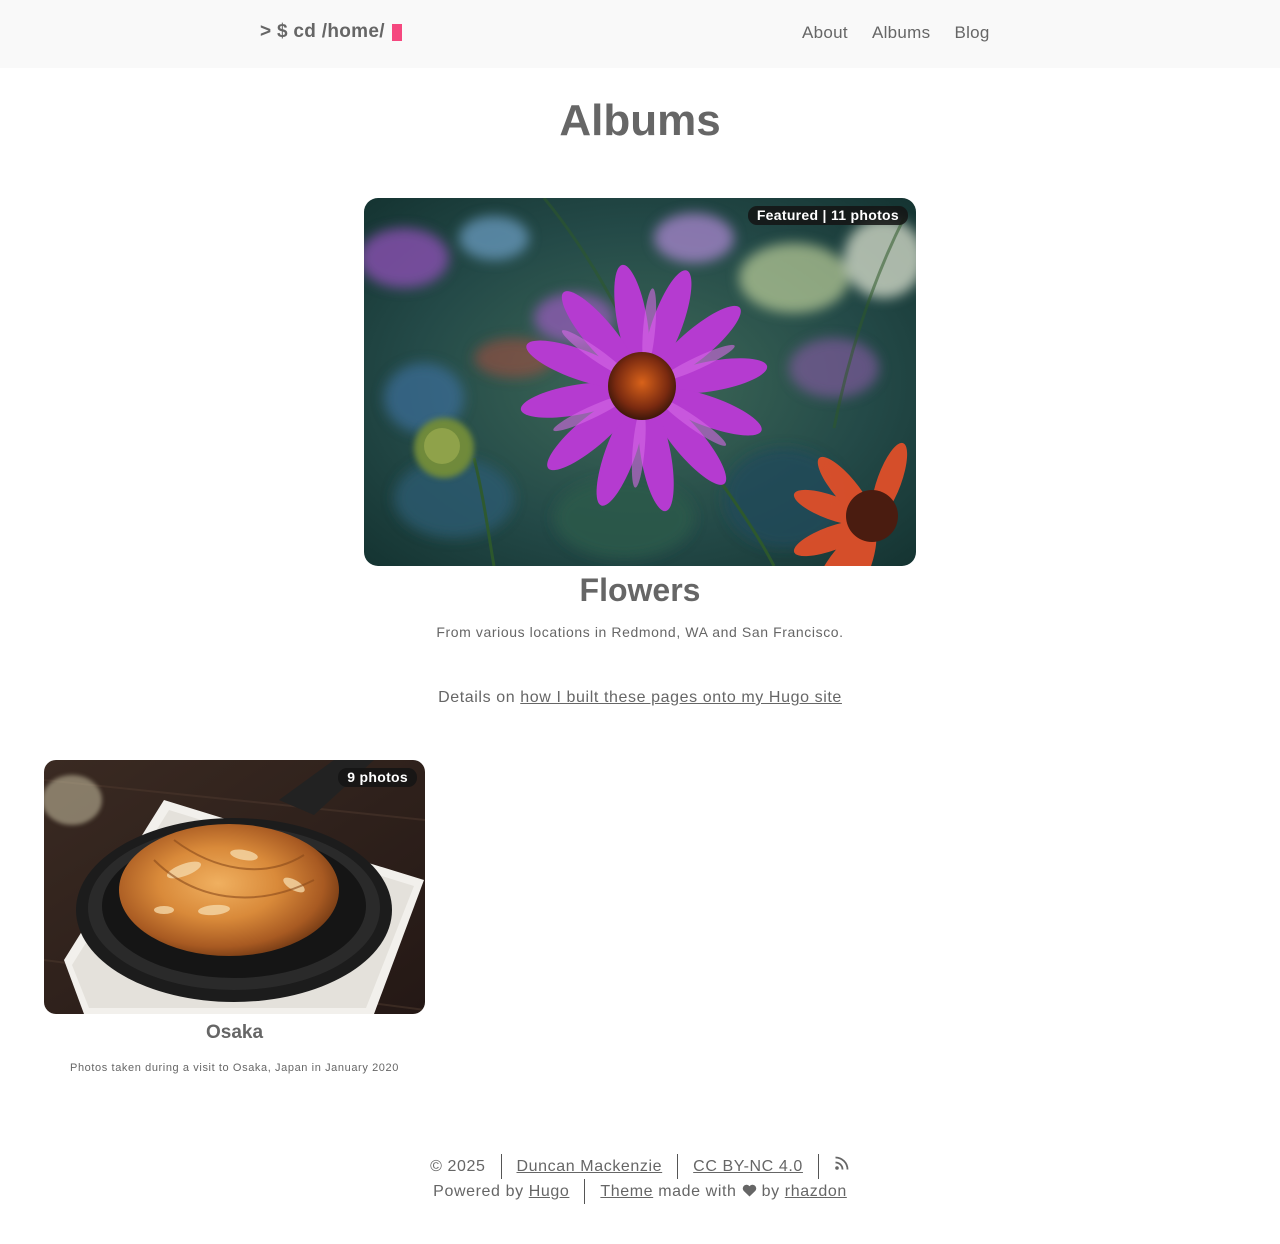 The width and height of the screenshot is (1280, 1244). Describe the element at coordinates (549, 1191) in the screenshot. I see `hugo-link: Hugo` at that location.